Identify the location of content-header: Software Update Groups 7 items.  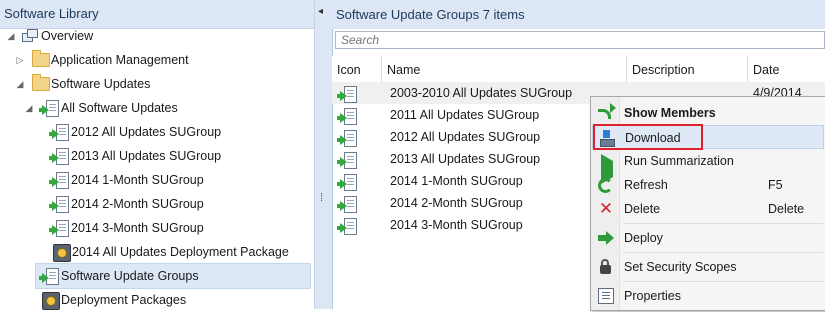
(578, 14).